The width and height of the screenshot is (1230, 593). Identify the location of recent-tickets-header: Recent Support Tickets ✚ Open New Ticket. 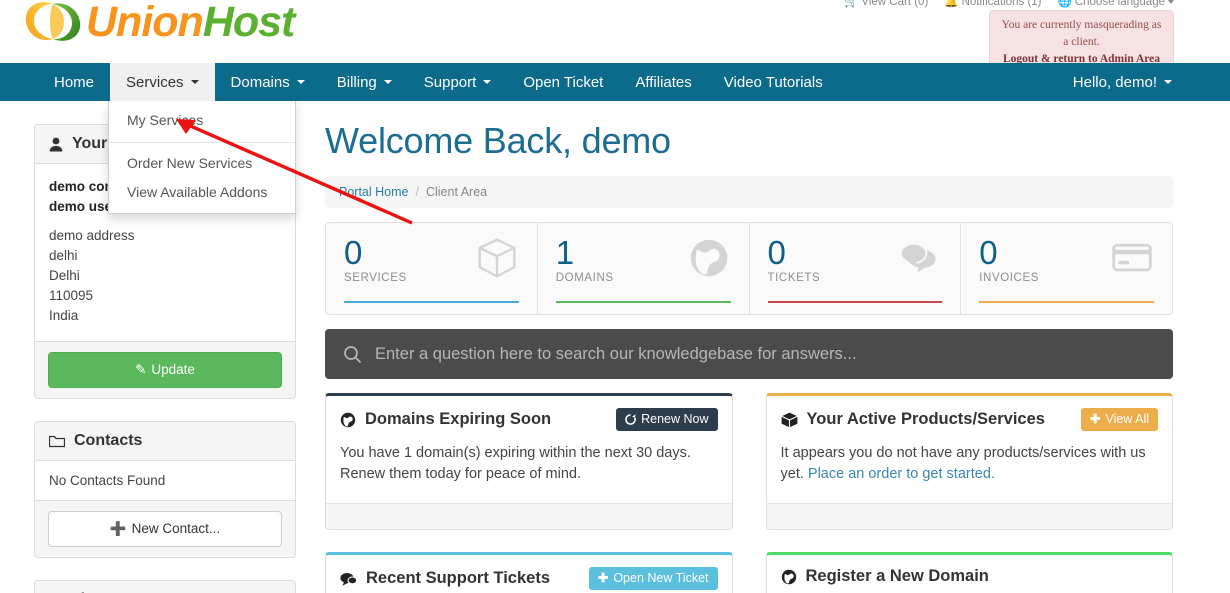
(529, 574).